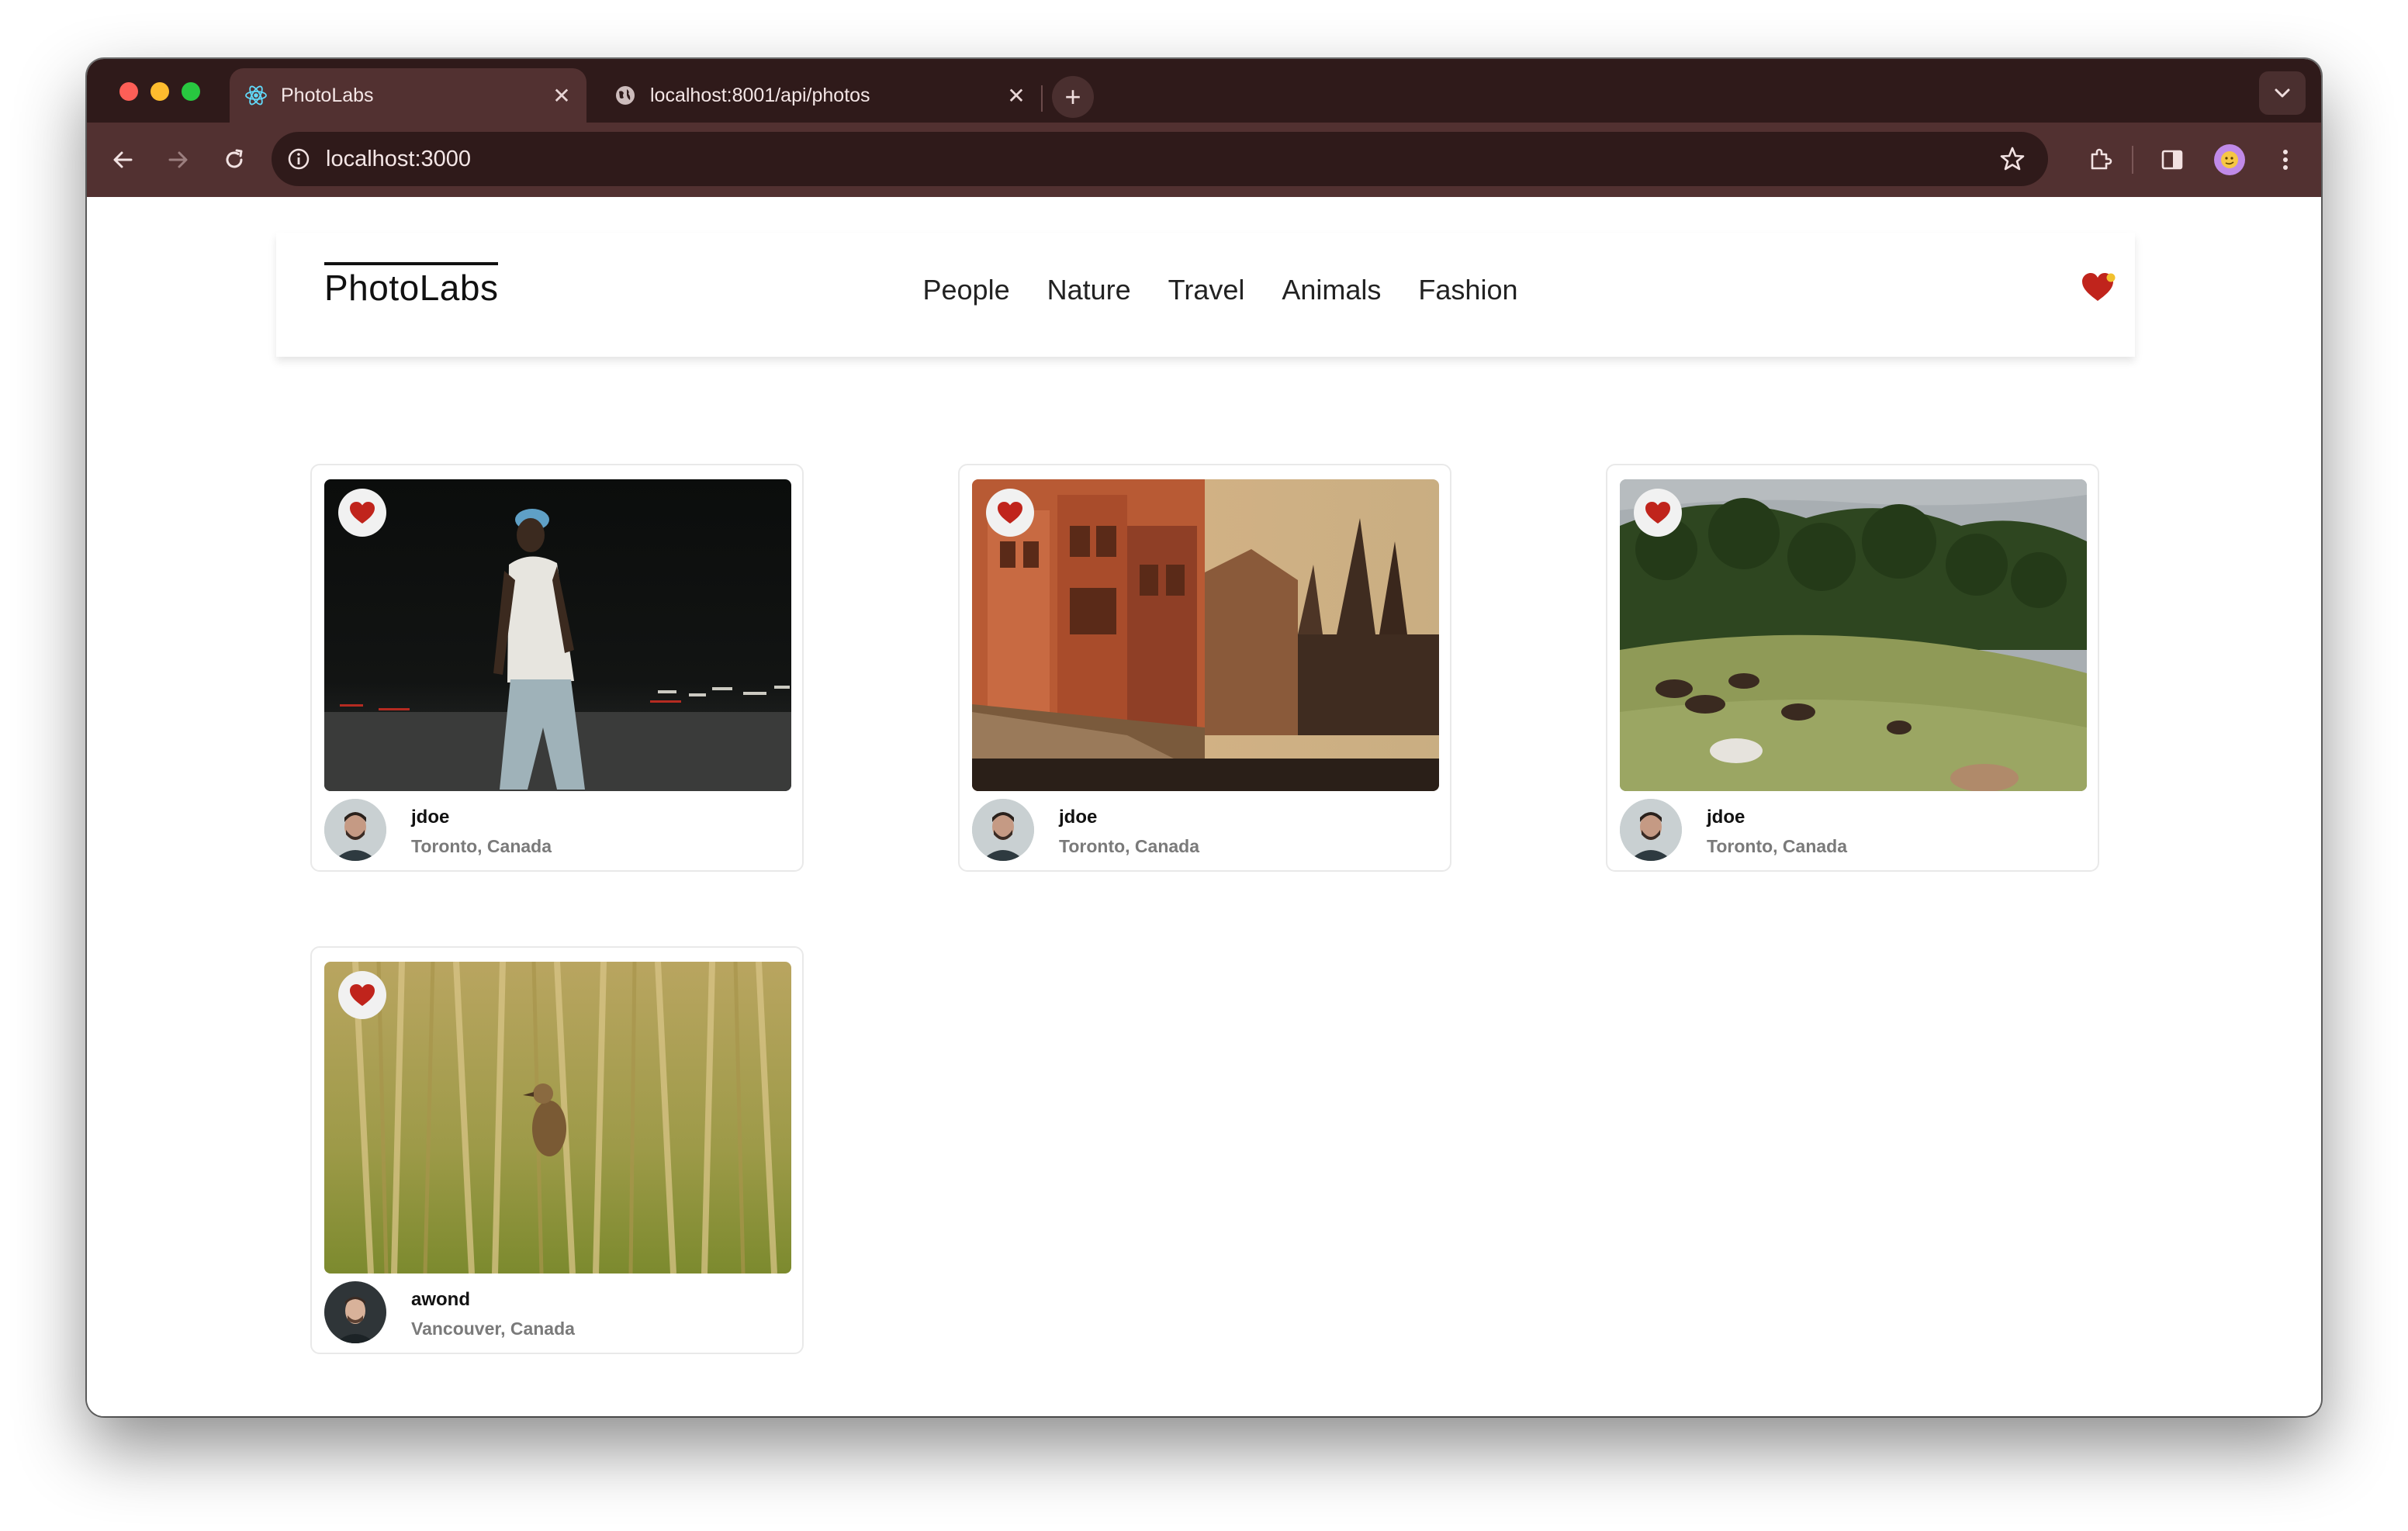  What do you see at coordinates (1331, 290) in the screenshot?
I see `topic-animals: Animals` at bounding box center [1331, 290].